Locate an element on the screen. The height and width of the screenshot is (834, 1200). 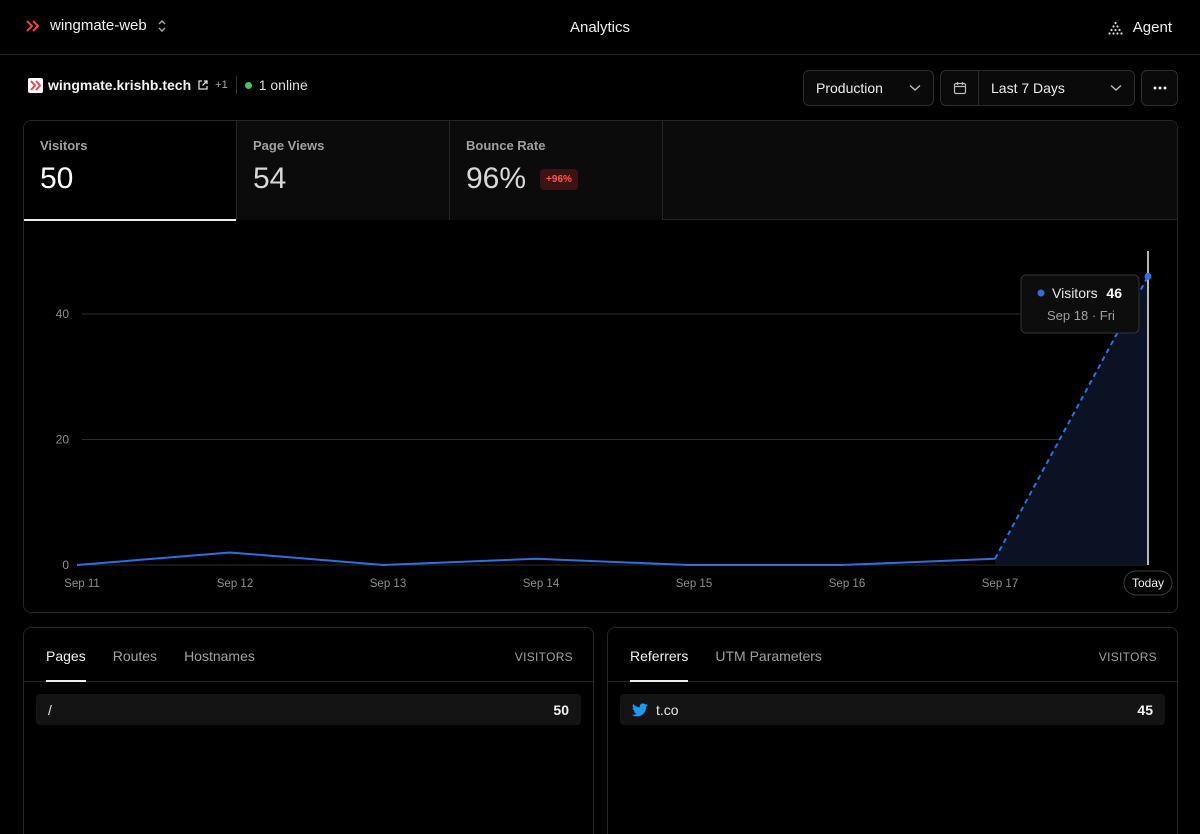
stat-page-views: Page Views 54 is located at coordinates (343, 170).